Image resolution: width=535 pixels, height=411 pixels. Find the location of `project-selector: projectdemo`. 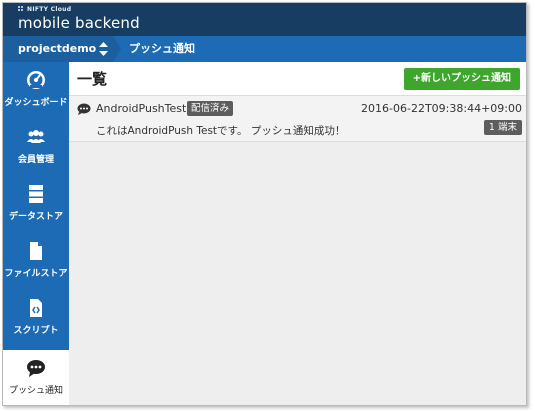

project-selector: projectdemo is located at coordinates (58, 49).